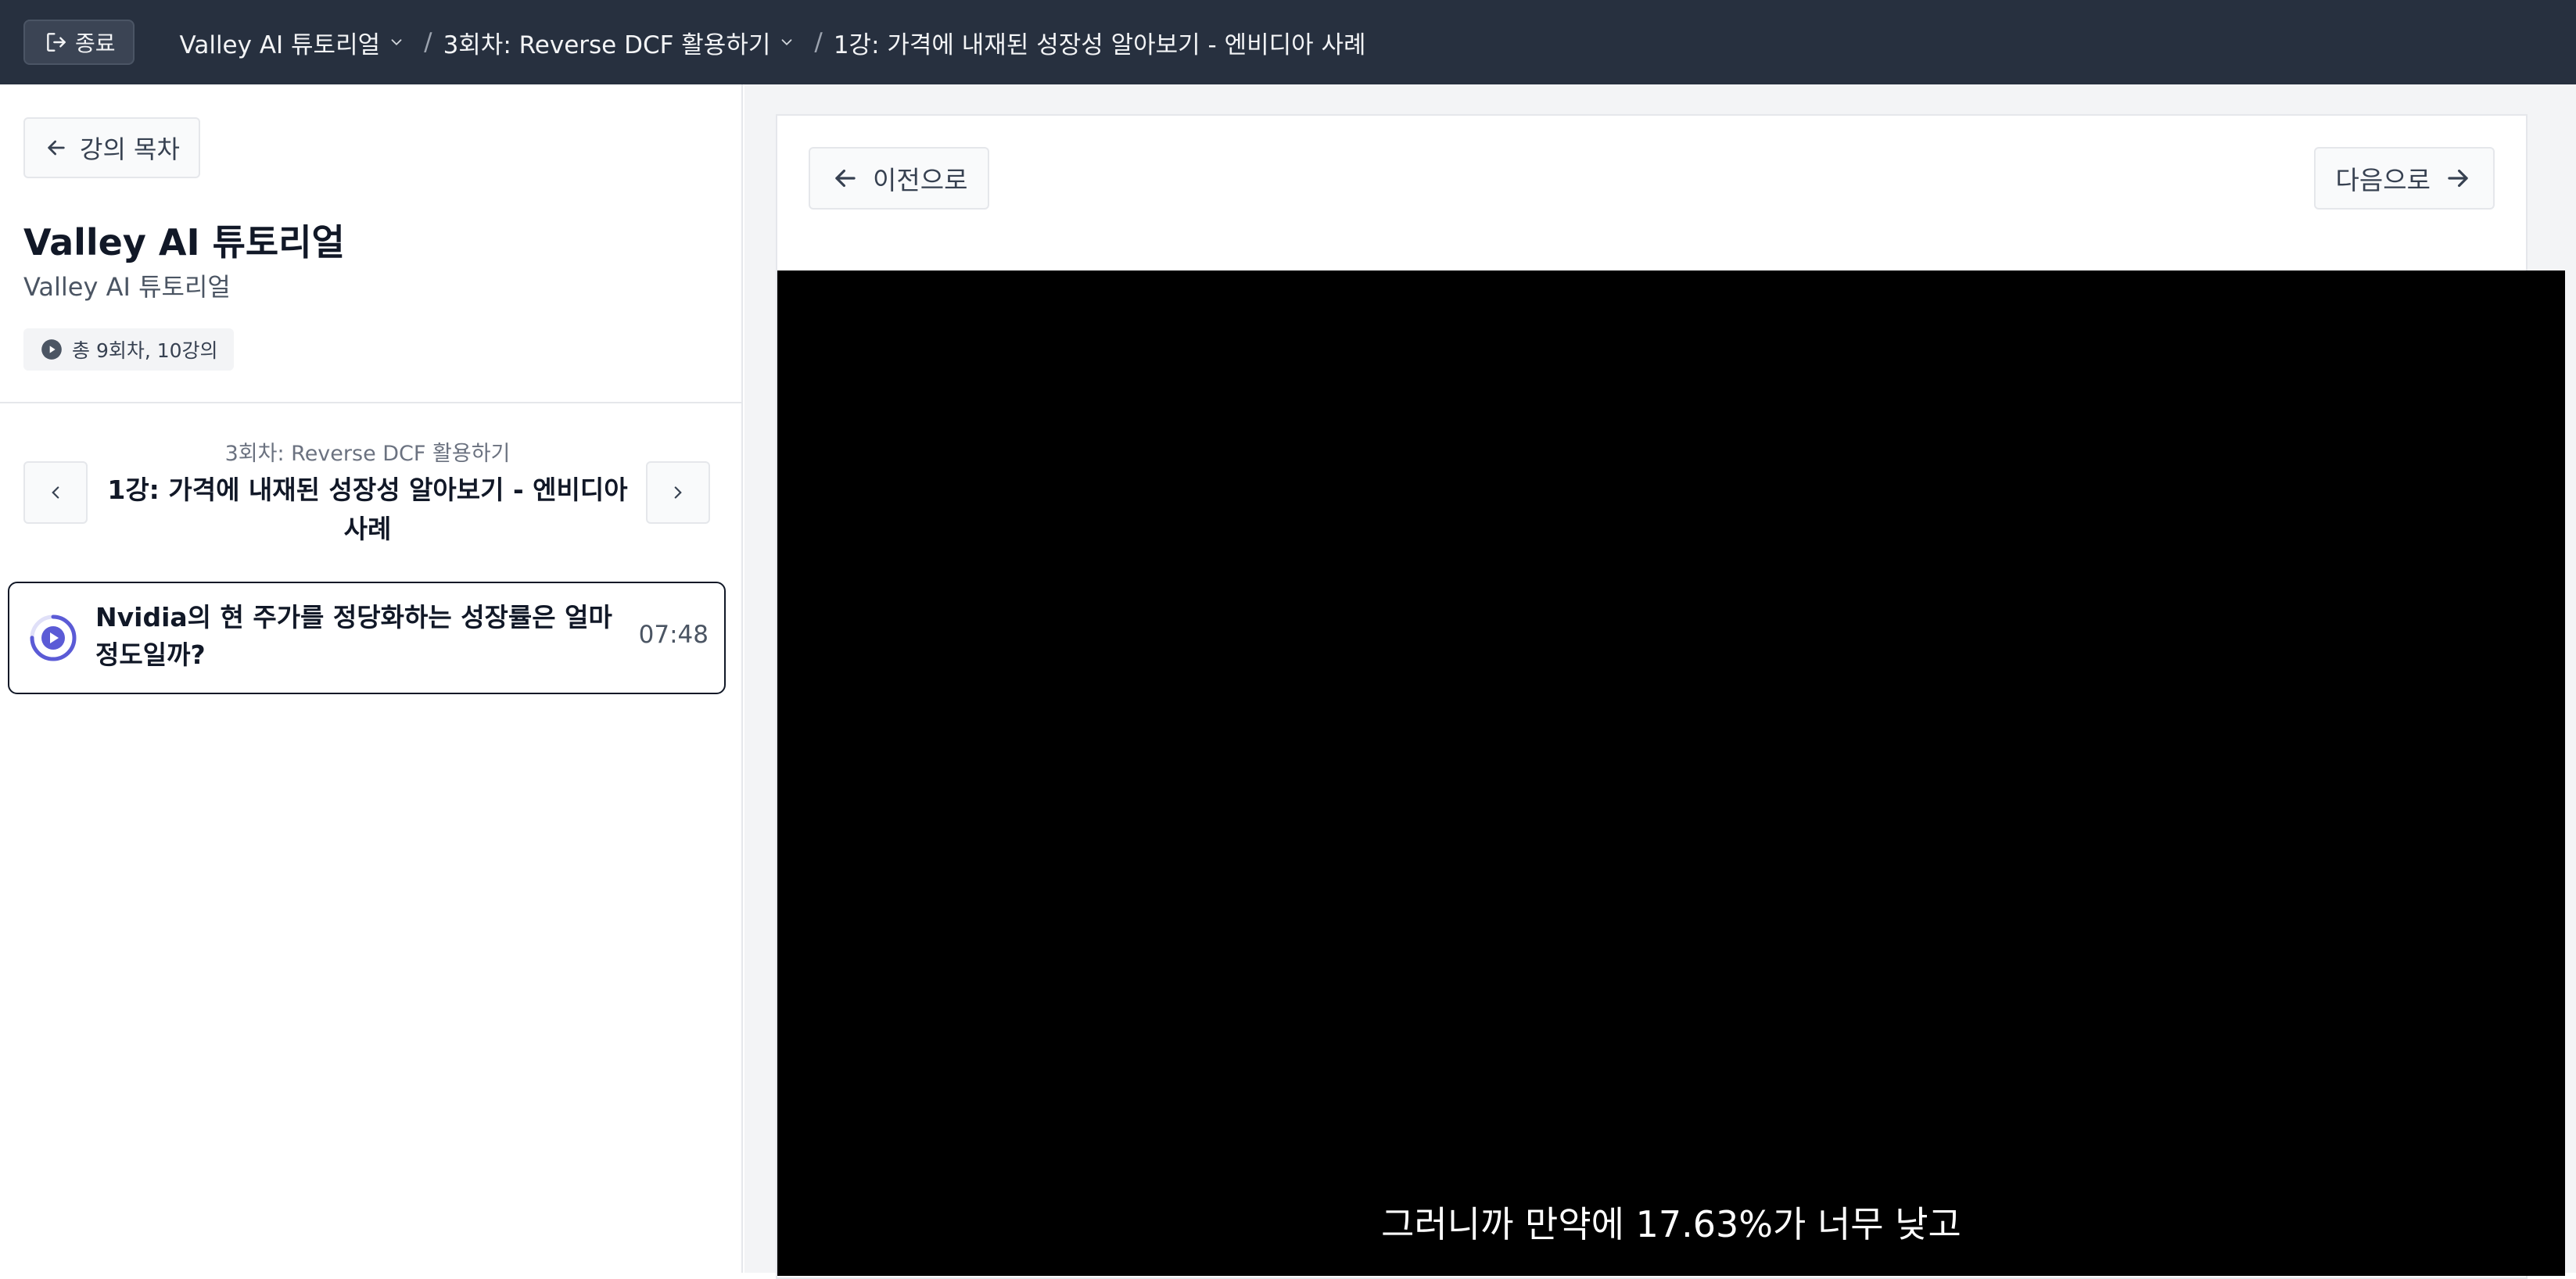  I want to click on breadcrumb-lecture-label: 1강: 가격에 내재된 성장성 알아보기 - 엔비디아 사례, so click(1099, 44).